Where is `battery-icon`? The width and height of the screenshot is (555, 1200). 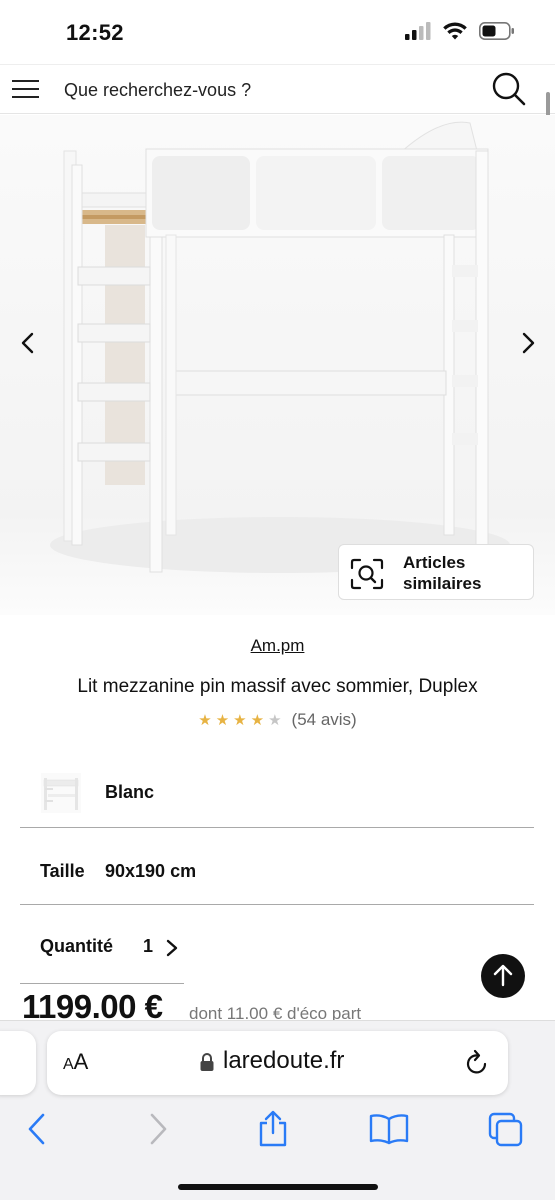
battery-icon is located at coordinates (496, 31).